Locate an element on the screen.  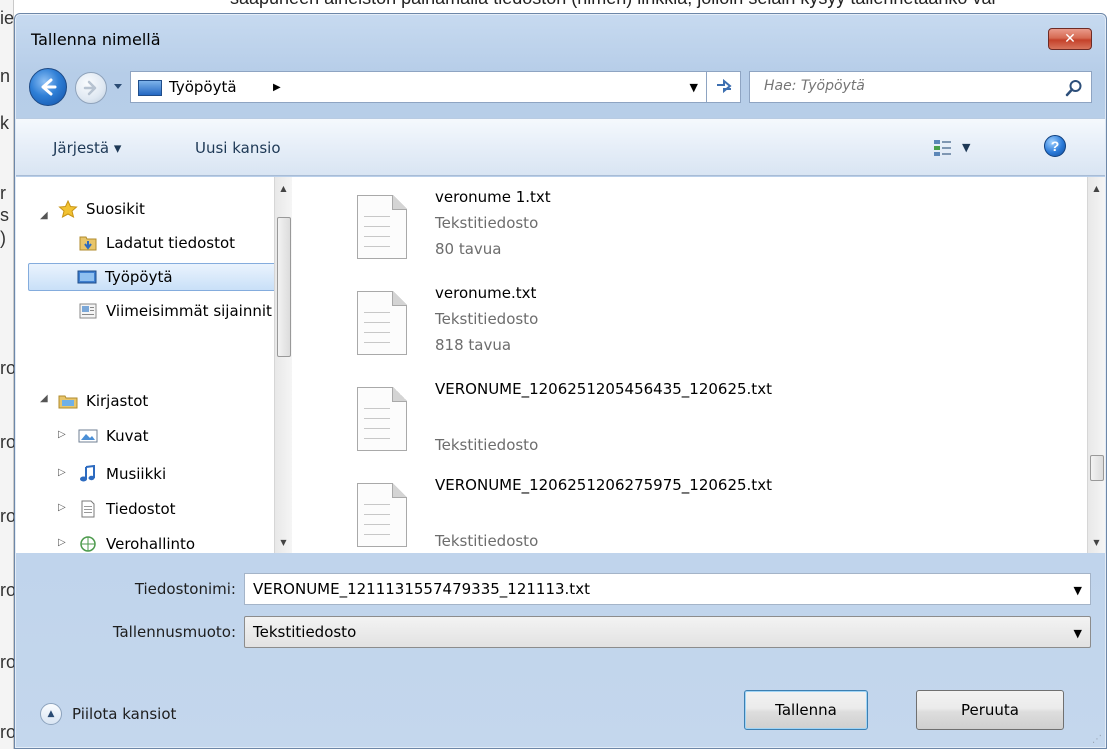
breadcrumb-arrow-icon: ▶ is located at coordinates (277, 87).